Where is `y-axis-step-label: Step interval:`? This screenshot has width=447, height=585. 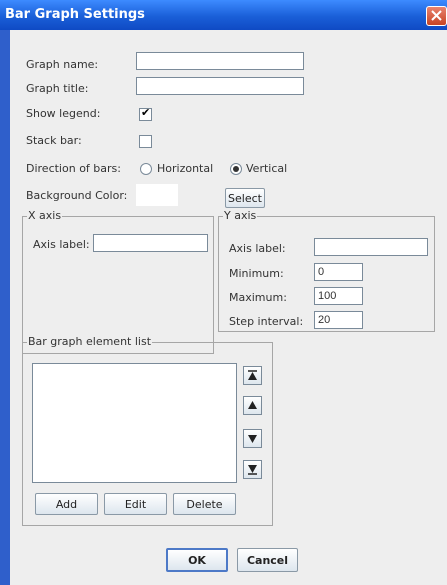
y-axis-step-label: Step interval: is located at coordinates (266, 321).